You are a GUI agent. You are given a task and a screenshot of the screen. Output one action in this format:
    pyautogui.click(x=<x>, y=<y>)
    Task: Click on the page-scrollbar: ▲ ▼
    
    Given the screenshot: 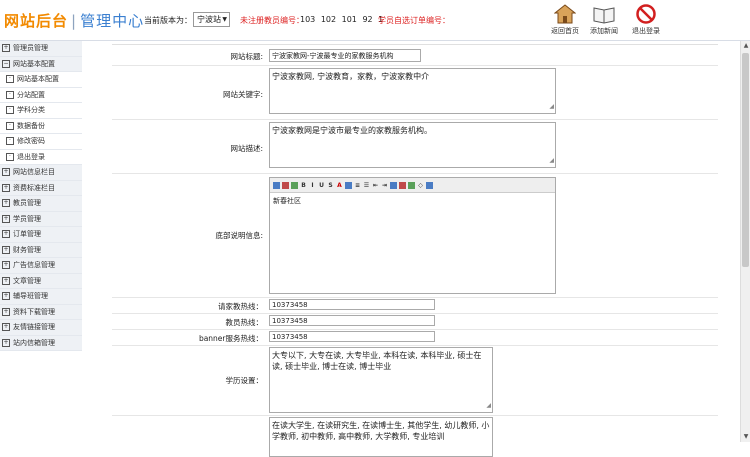 What is the action you would take?
    pyautogui.click(x=745, y=241)
    